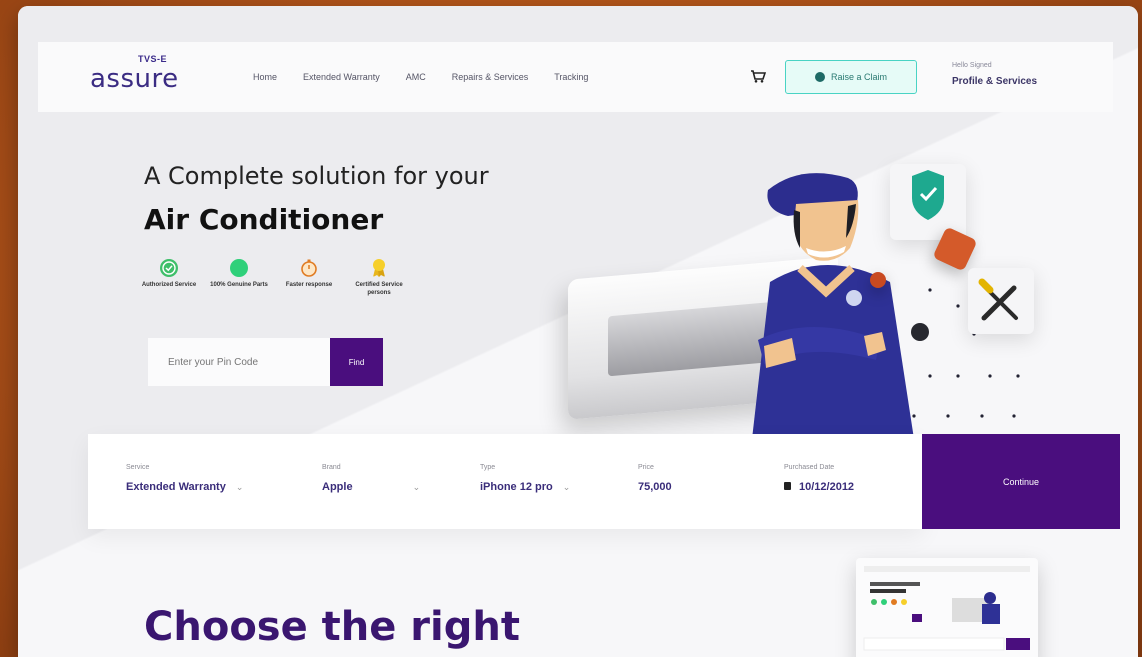 Image resolution: width=1142 pixels, height=657 pixels. I want to click on service-field-label: Service, so click(138, 467).